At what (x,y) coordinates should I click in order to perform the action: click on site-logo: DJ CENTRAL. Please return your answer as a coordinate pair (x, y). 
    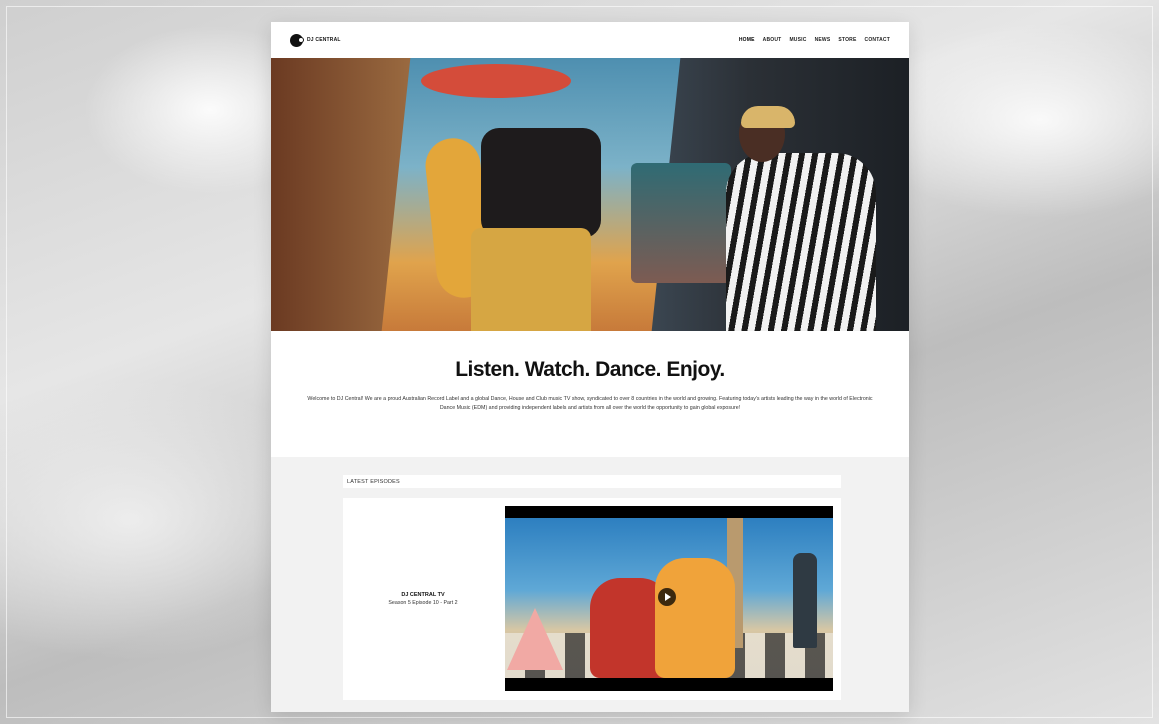
    Looking at the image, I should click on (315, 40).